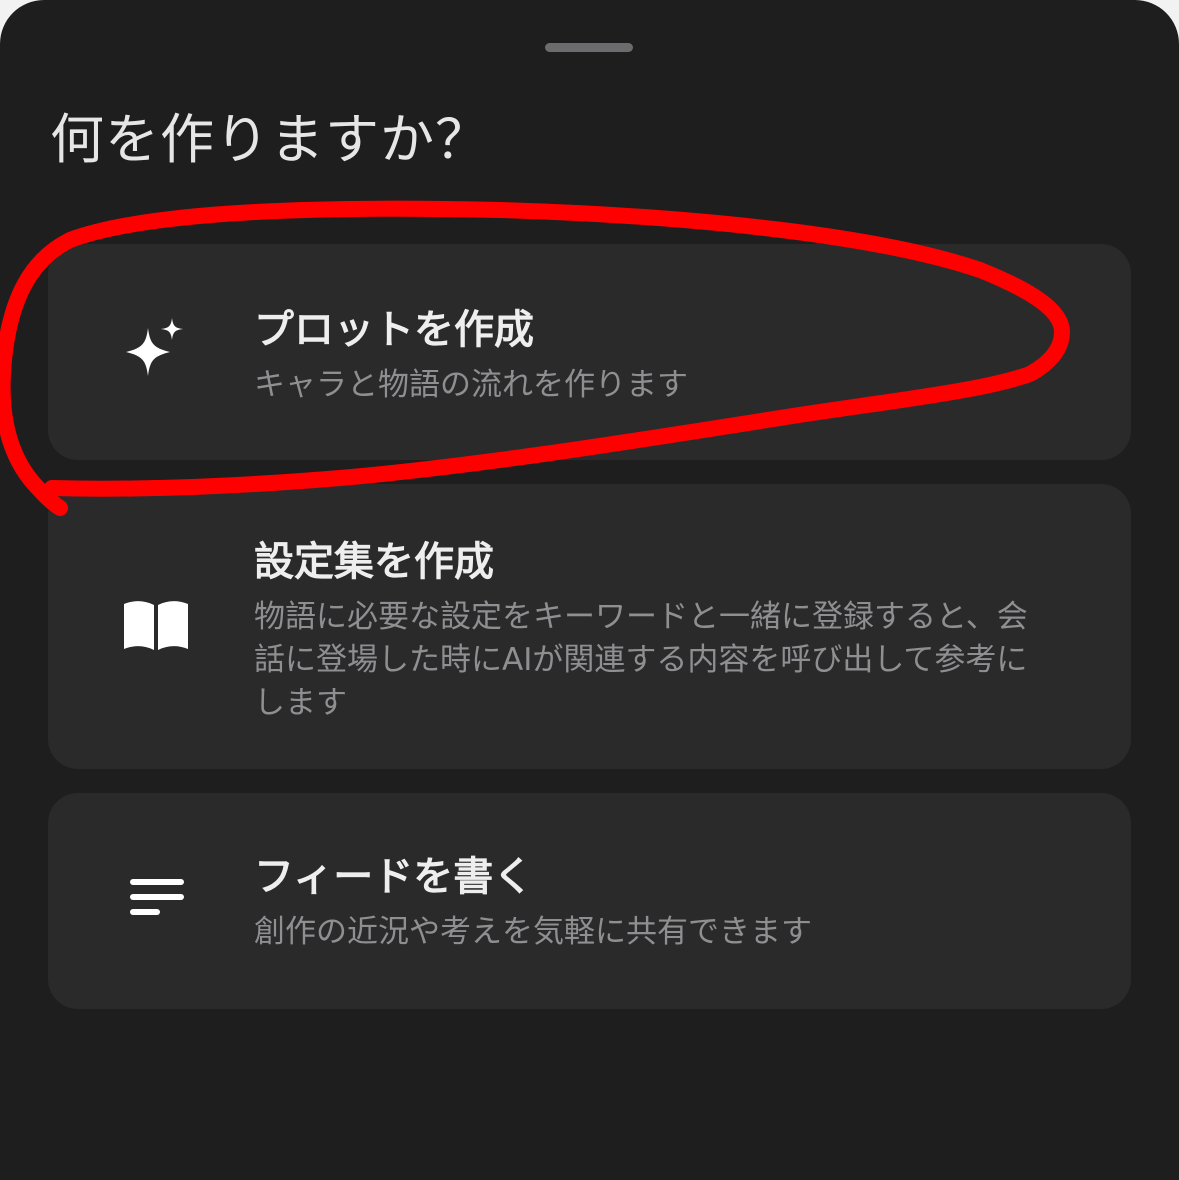 The height and width of the screenshot is (1180, 1179). Describe the element at coordinates (471, 385) in the screenshot. I see `option-description: キャラと物語の流れを作ります` at that location.